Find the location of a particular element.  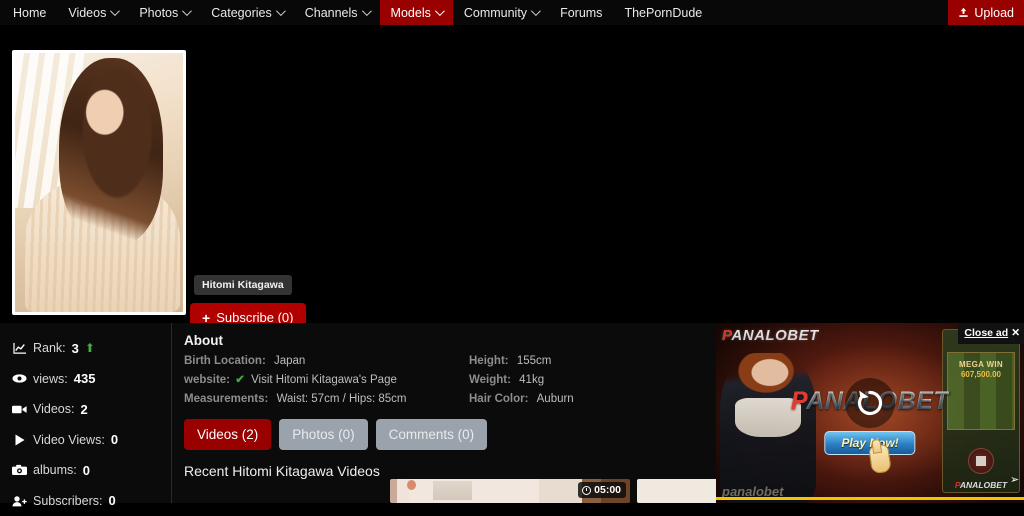

nav-item-label: Channels is located at coordinates (331, 13).